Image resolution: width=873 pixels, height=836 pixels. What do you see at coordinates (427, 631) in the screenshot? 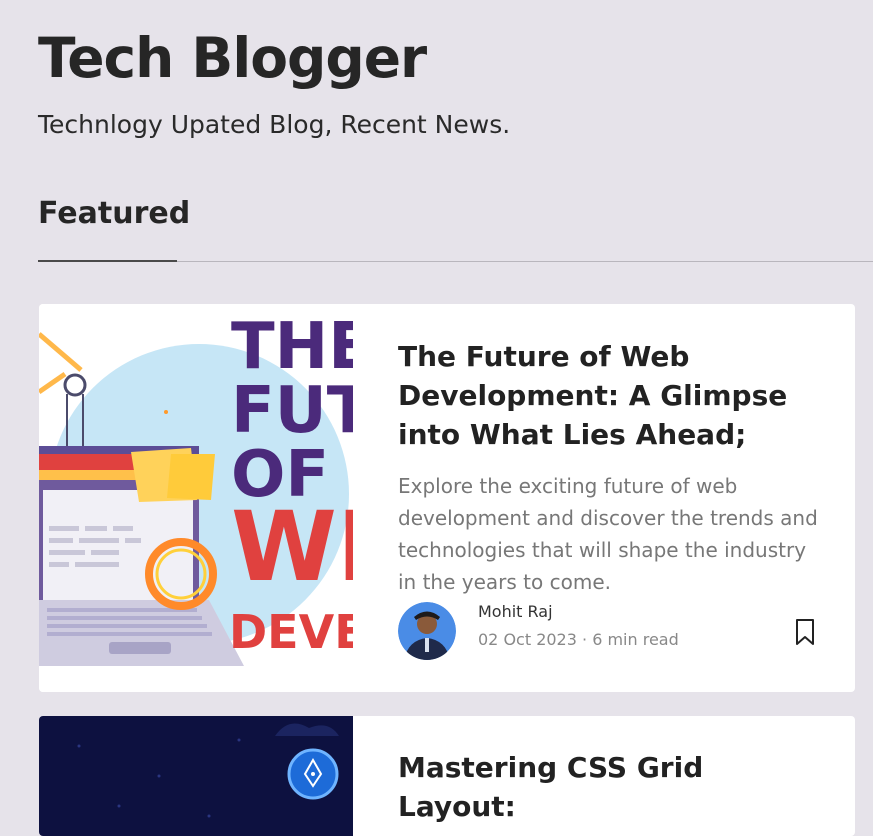
I see `author-avatar` at bounding box center [427, 631].